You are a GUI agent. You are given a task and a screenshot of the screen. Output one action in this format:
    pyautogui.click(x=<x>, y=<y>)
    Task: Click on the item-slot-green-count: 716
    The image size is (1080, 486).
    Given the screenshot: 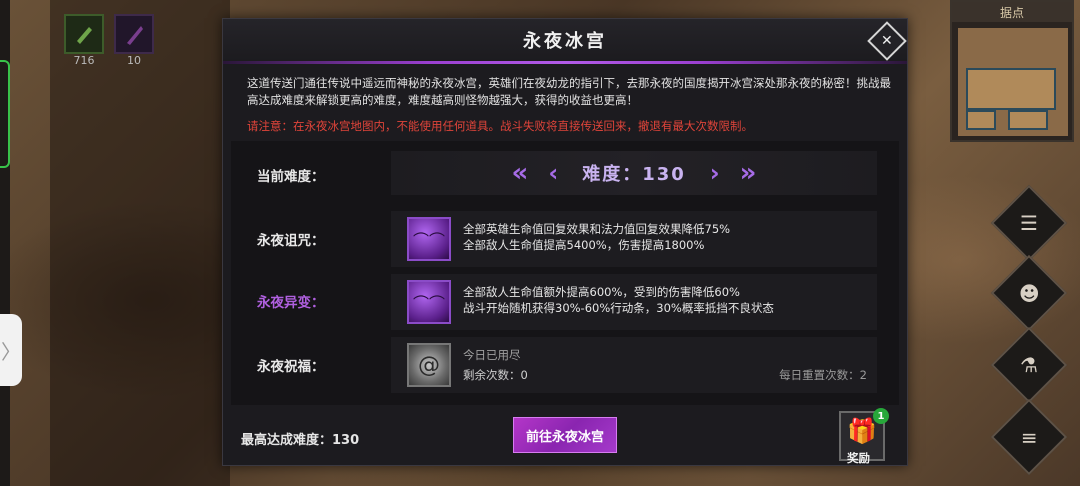 What is the action you would take?
    pyautogui.click(x=84, y=60)
    